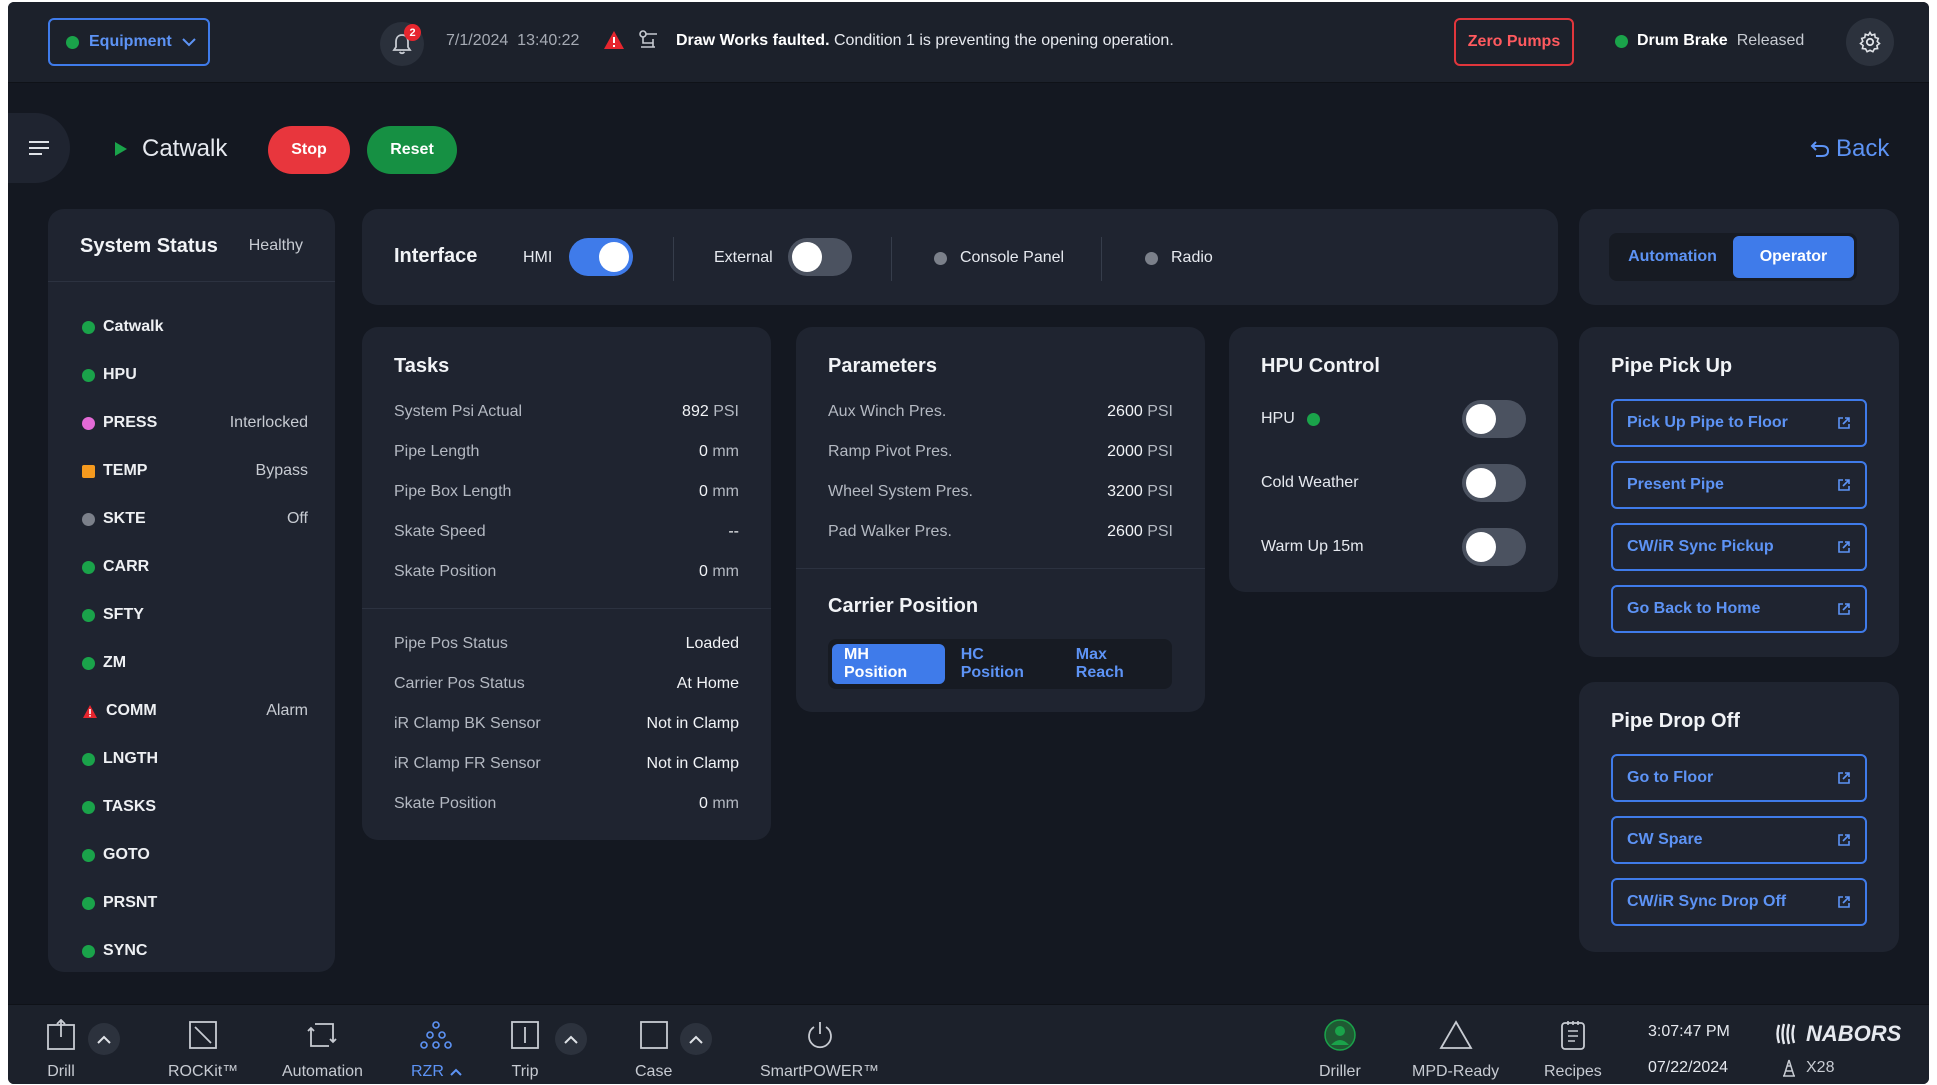 Image resolution: width=1937 pixels, height=1085 pixels. What do you see at coordinates (195, 327) in the screenshot?
I see `status-item-catwalk: Catwalk` at bounding box center [195, 327].